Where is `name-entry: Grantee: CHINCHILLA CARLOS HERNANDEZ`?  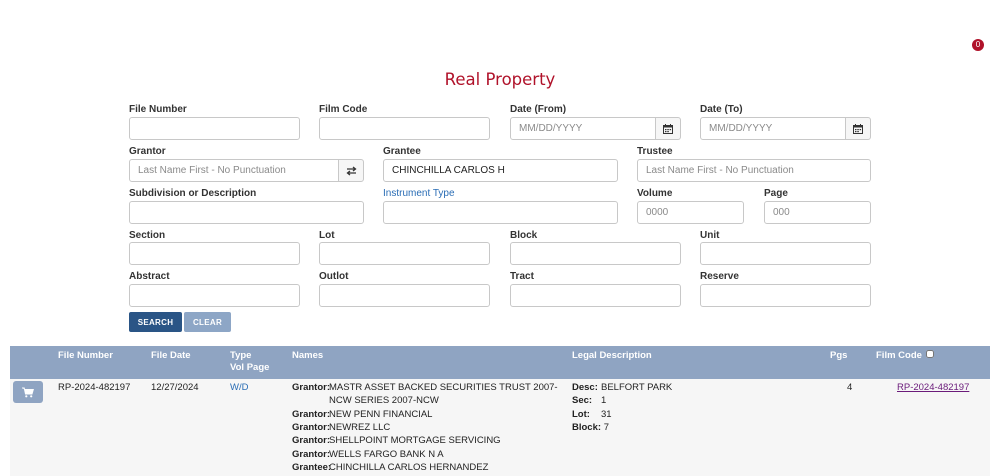 name-entry: Grantee: CHINCHILLA CARLOS HERNANDEZ is located at coordinates (390, 467).